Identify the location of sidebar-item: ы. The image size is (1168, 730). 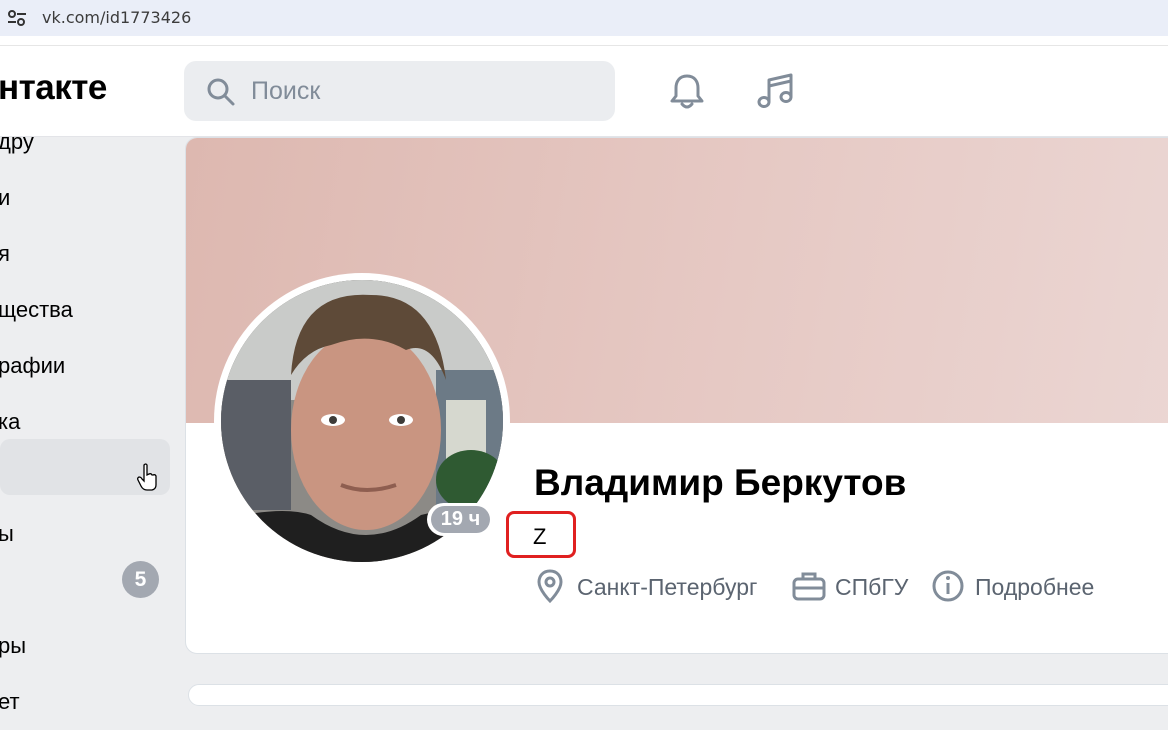
(85, 534).